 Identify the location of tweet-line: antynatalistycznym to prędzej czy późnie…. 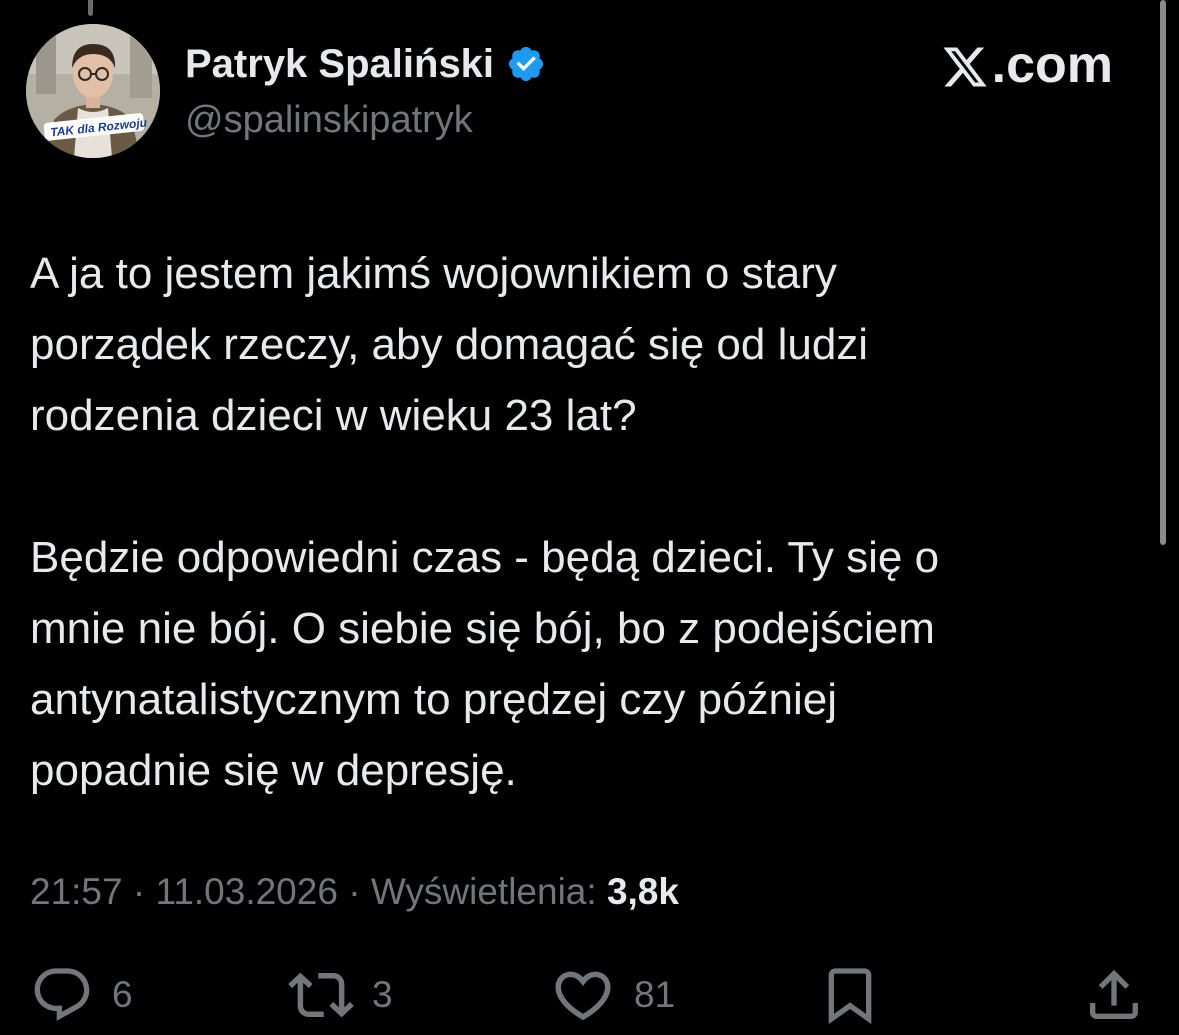
(434, 699).